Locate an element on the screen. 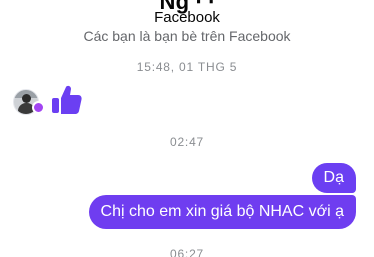 The image size is (374, 257). friendship-note: Các bạn là bạn bè trên Facebook is located at coordinates (187, 36).